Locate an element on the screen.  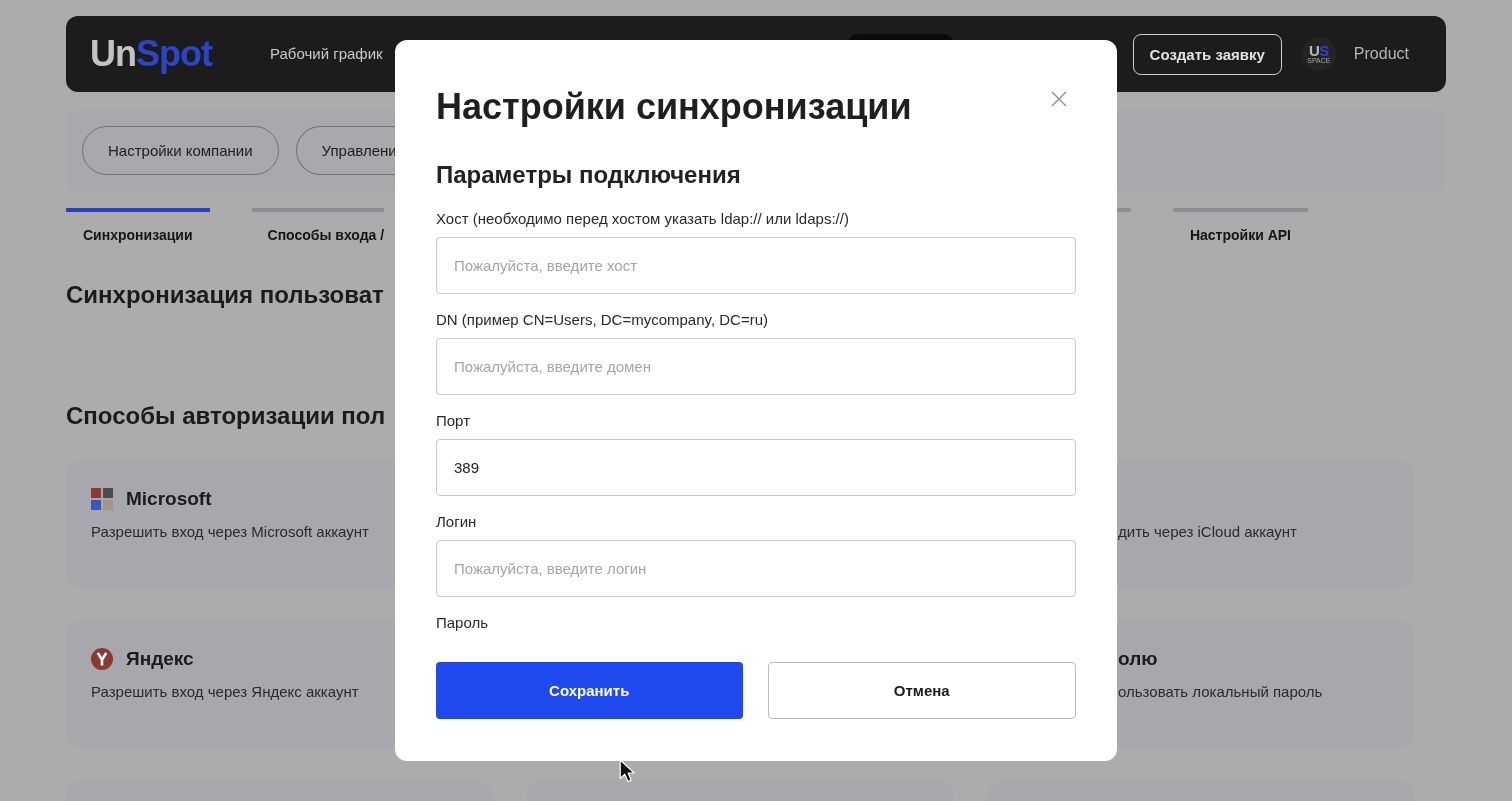
section-heading: Синхронизация пользоват is located at coordinates (225, 295).